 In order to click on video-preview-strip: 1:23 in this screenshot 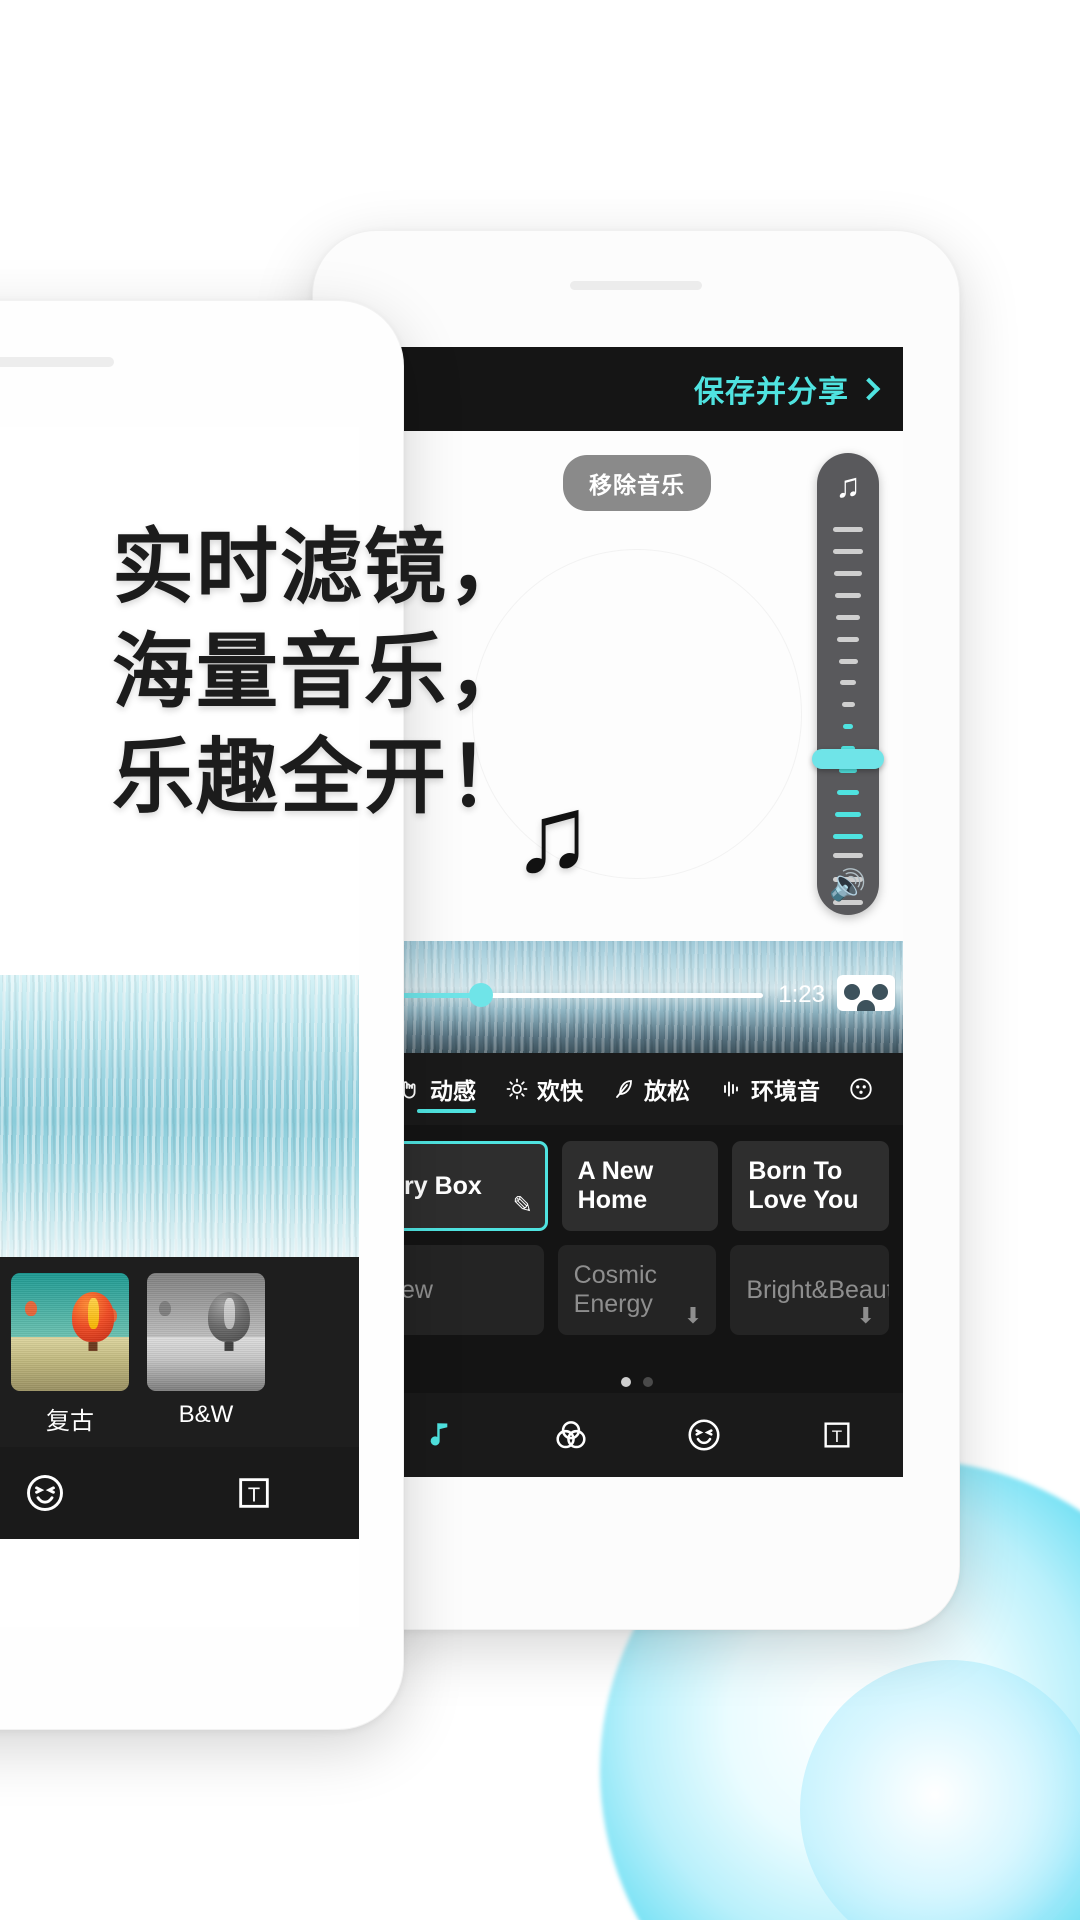, I will do `click(637, 997)`.